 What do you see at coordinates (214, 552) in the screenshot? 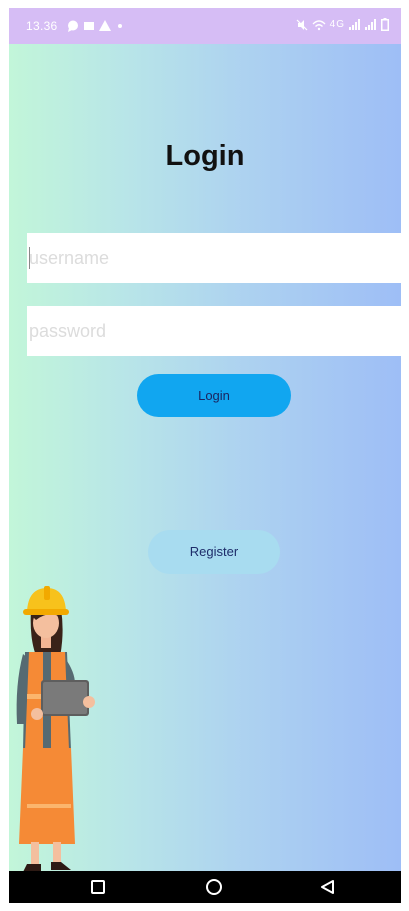
I see `register-button: Register` at bounding box center [214, 552].